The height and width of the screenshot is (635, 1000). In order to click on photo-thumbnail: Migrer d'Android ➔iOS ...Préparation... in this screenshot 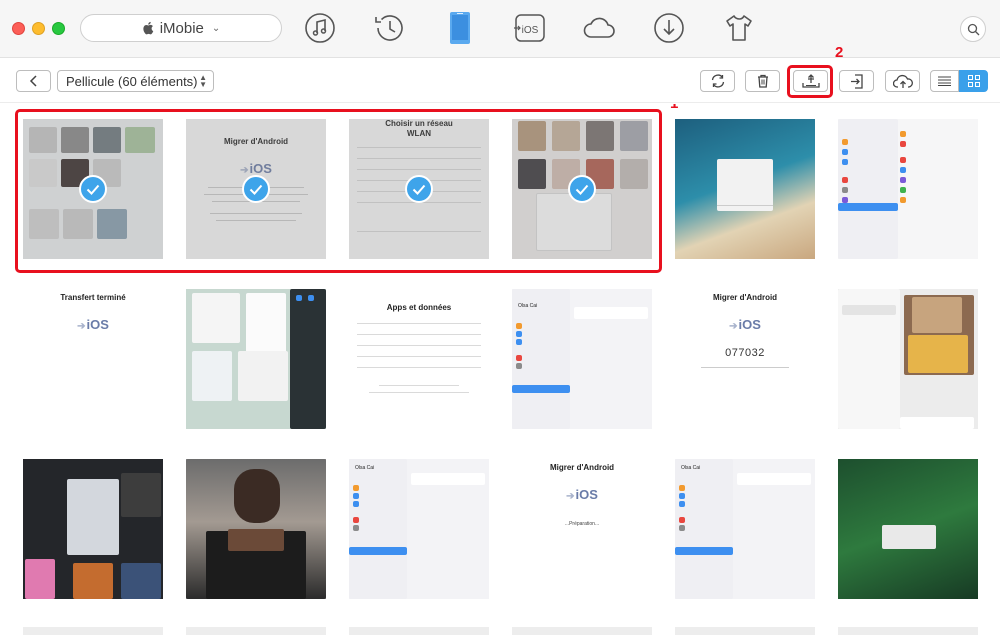, I will do `click(582, 529)`.